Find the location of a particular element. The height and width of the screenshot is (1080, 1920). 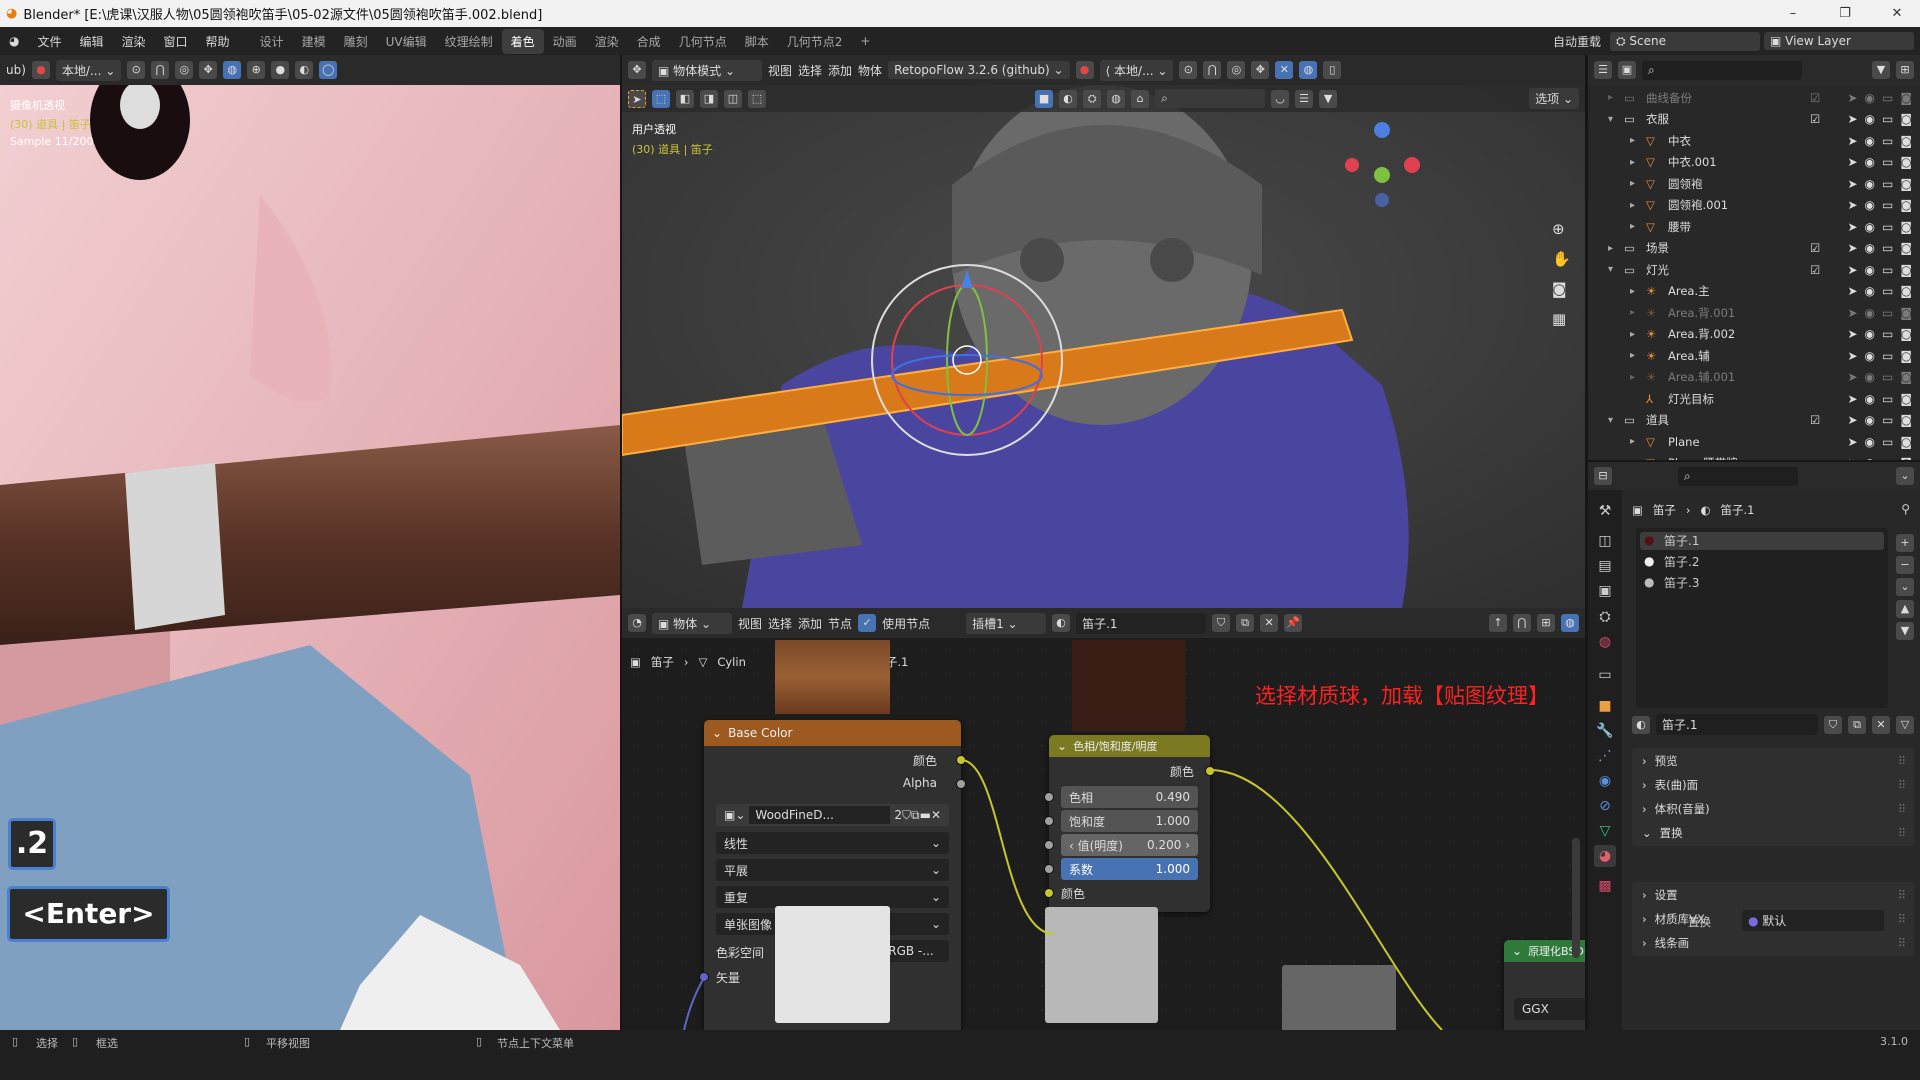

tab-shading: 着色 is located at coordinates (522, 41).